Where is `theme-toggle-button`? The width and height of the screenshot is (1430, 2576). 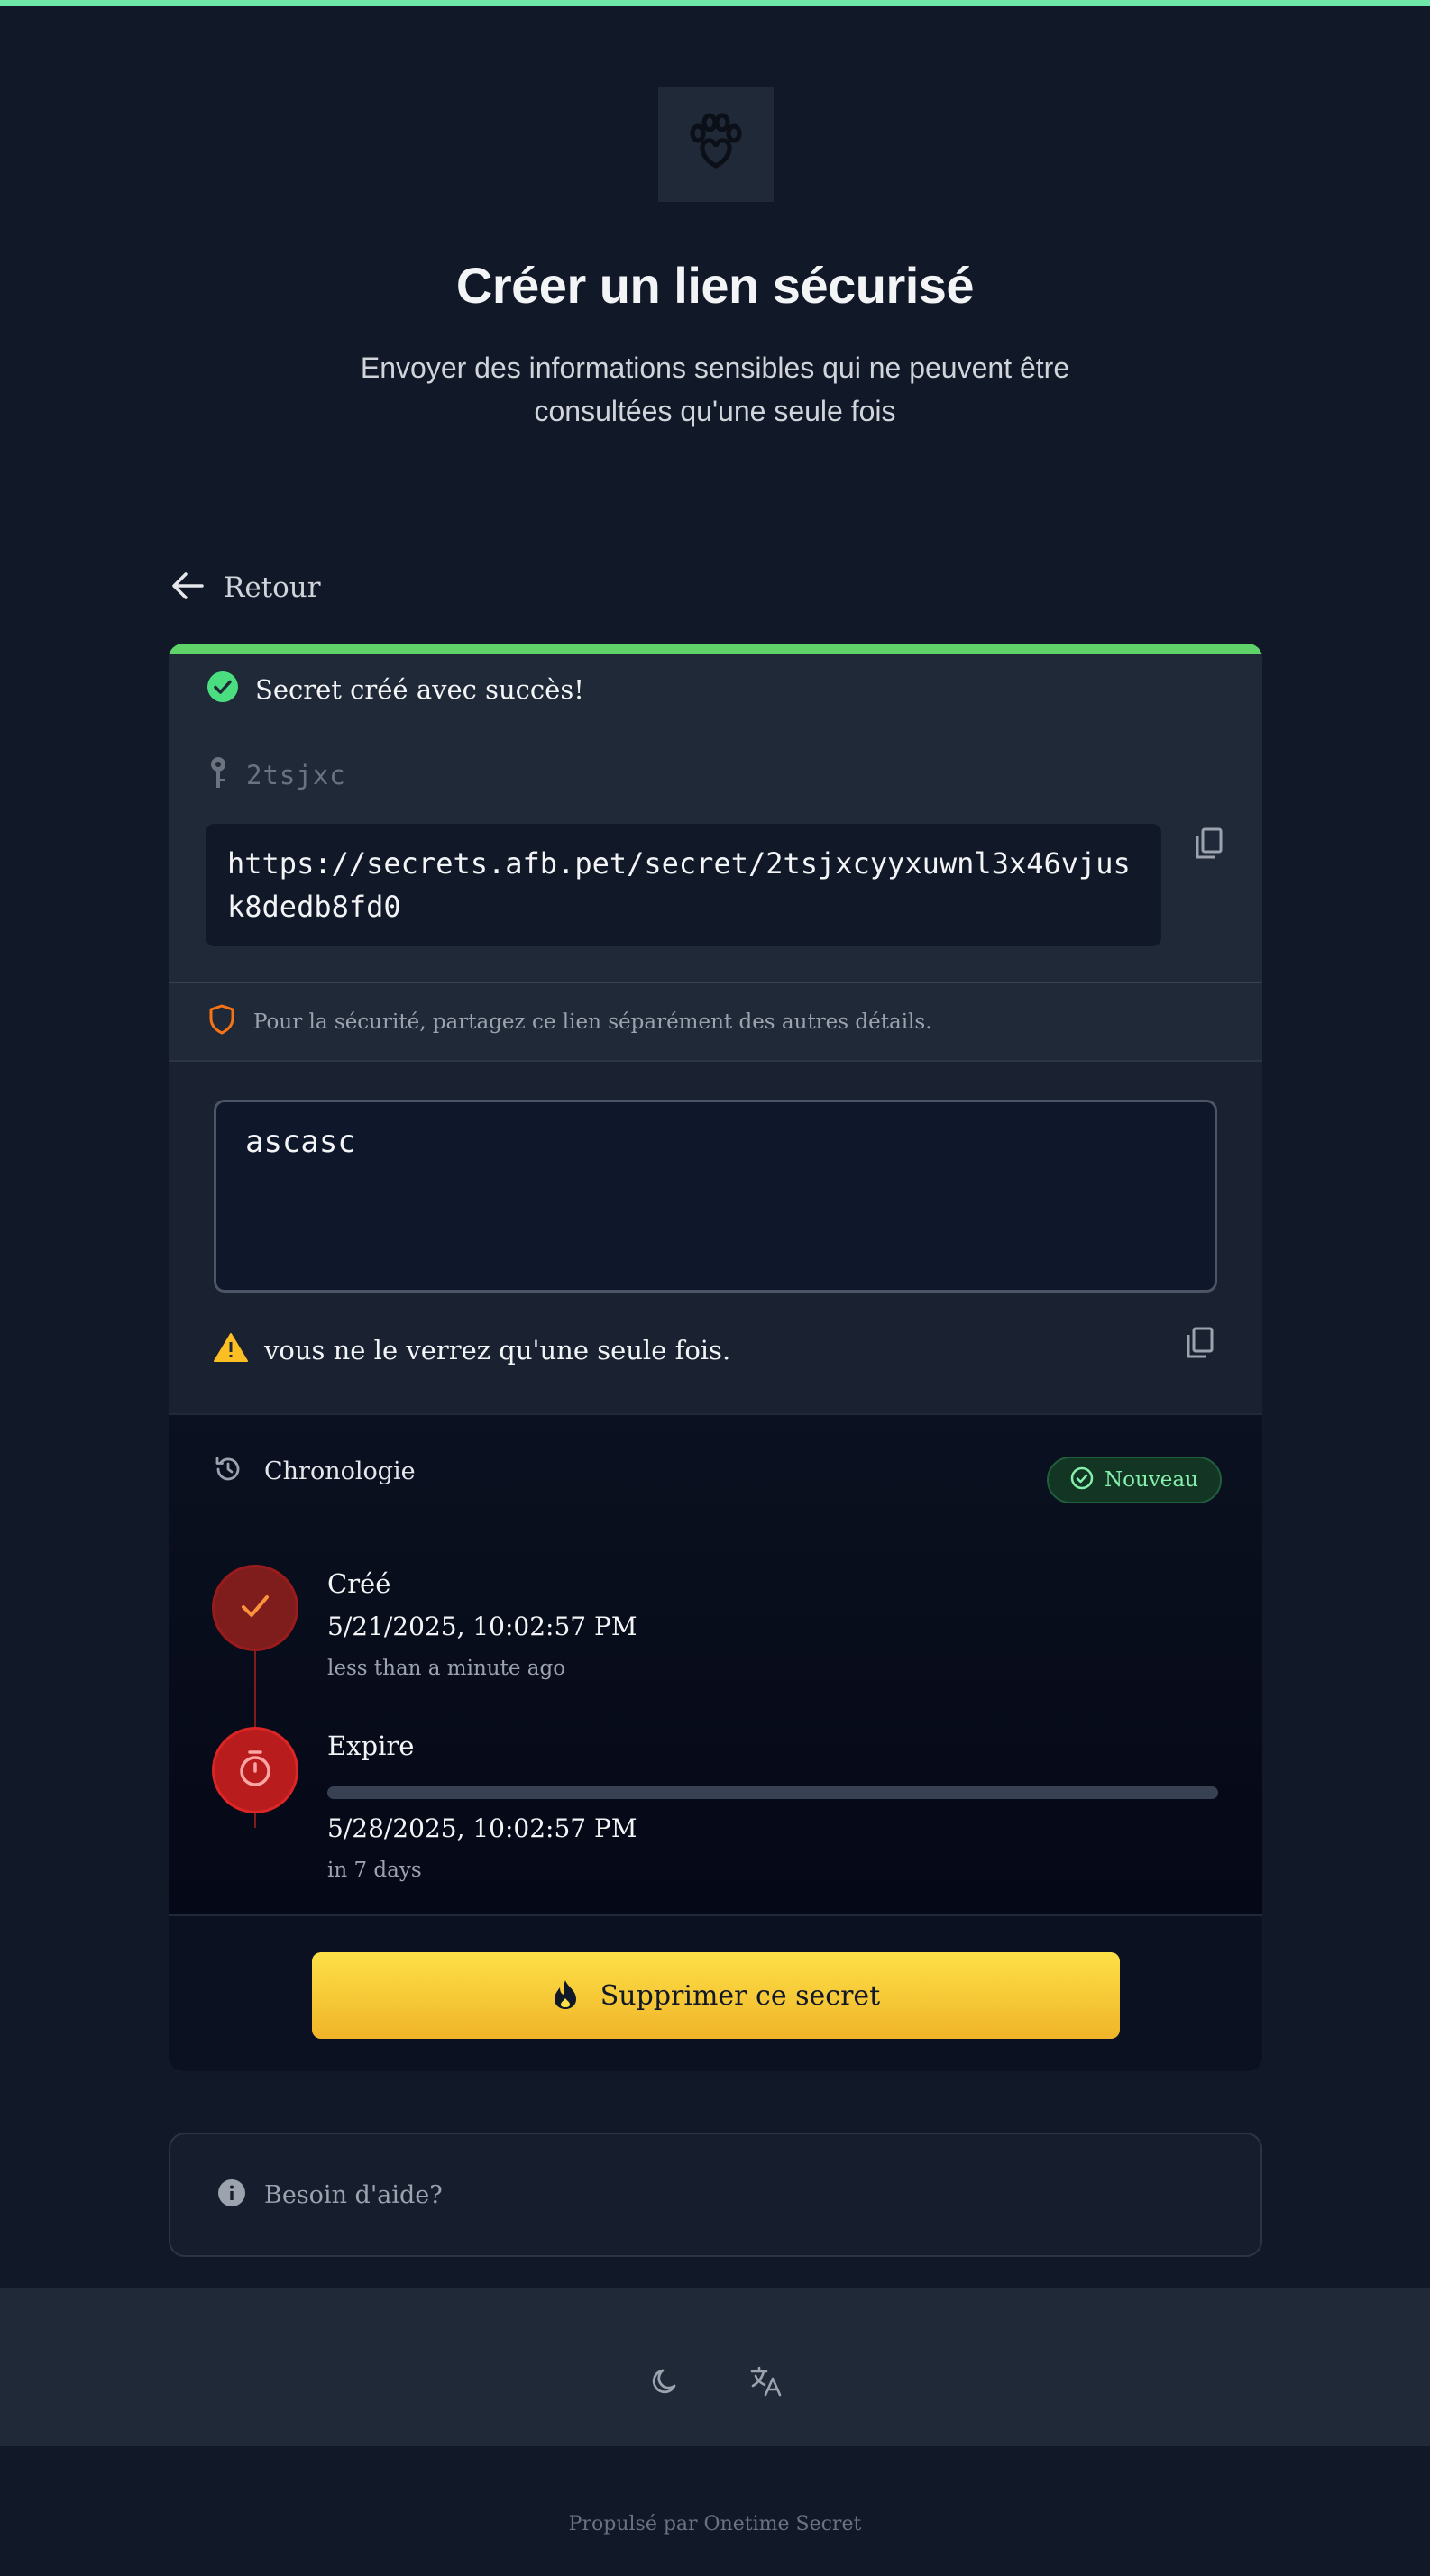
theme-toggle-button is located at coordinates (665, 2383).